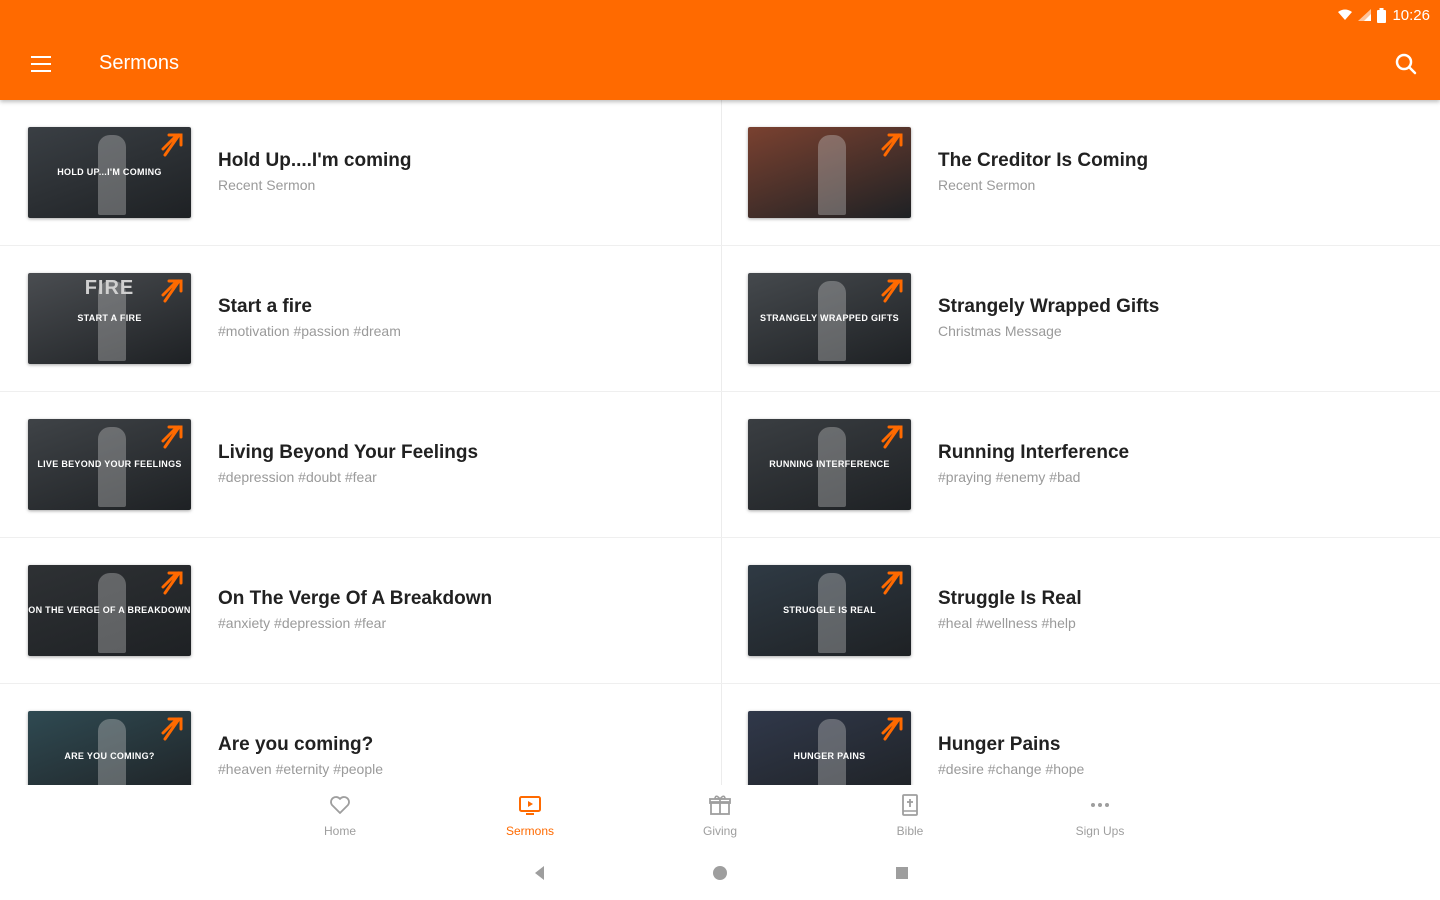 The height and width of the screenshot is (900, 1440). I want to click on battery-icon, so click(1382, 15).